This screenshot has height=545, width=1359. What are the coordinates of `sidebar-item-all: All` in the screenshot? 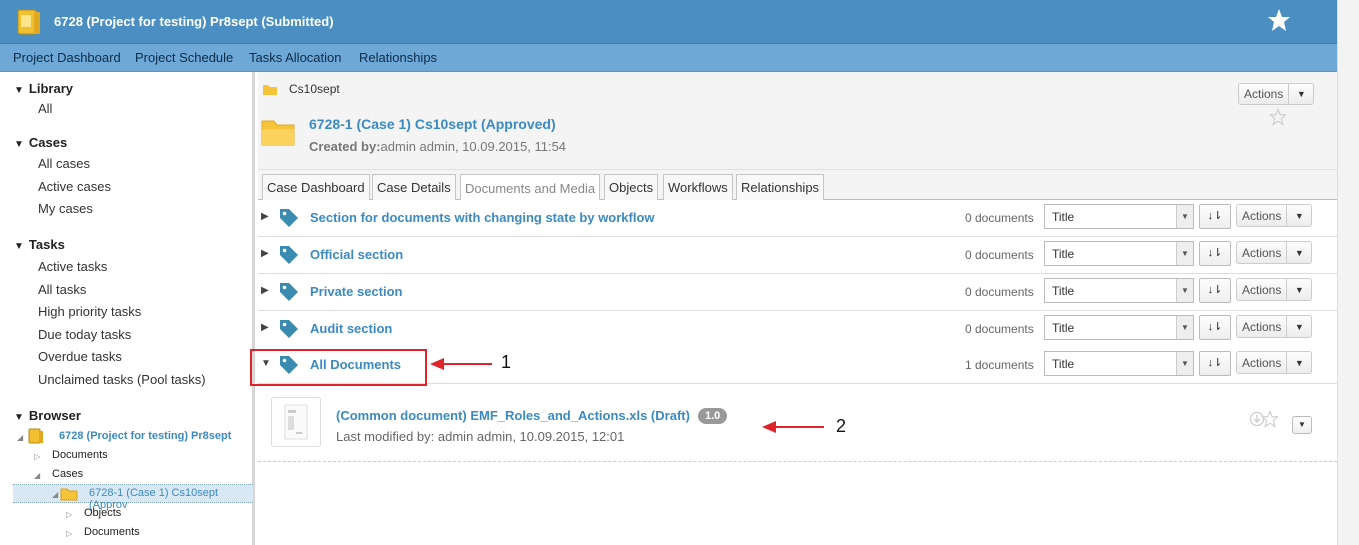 It's located at (45, 108).